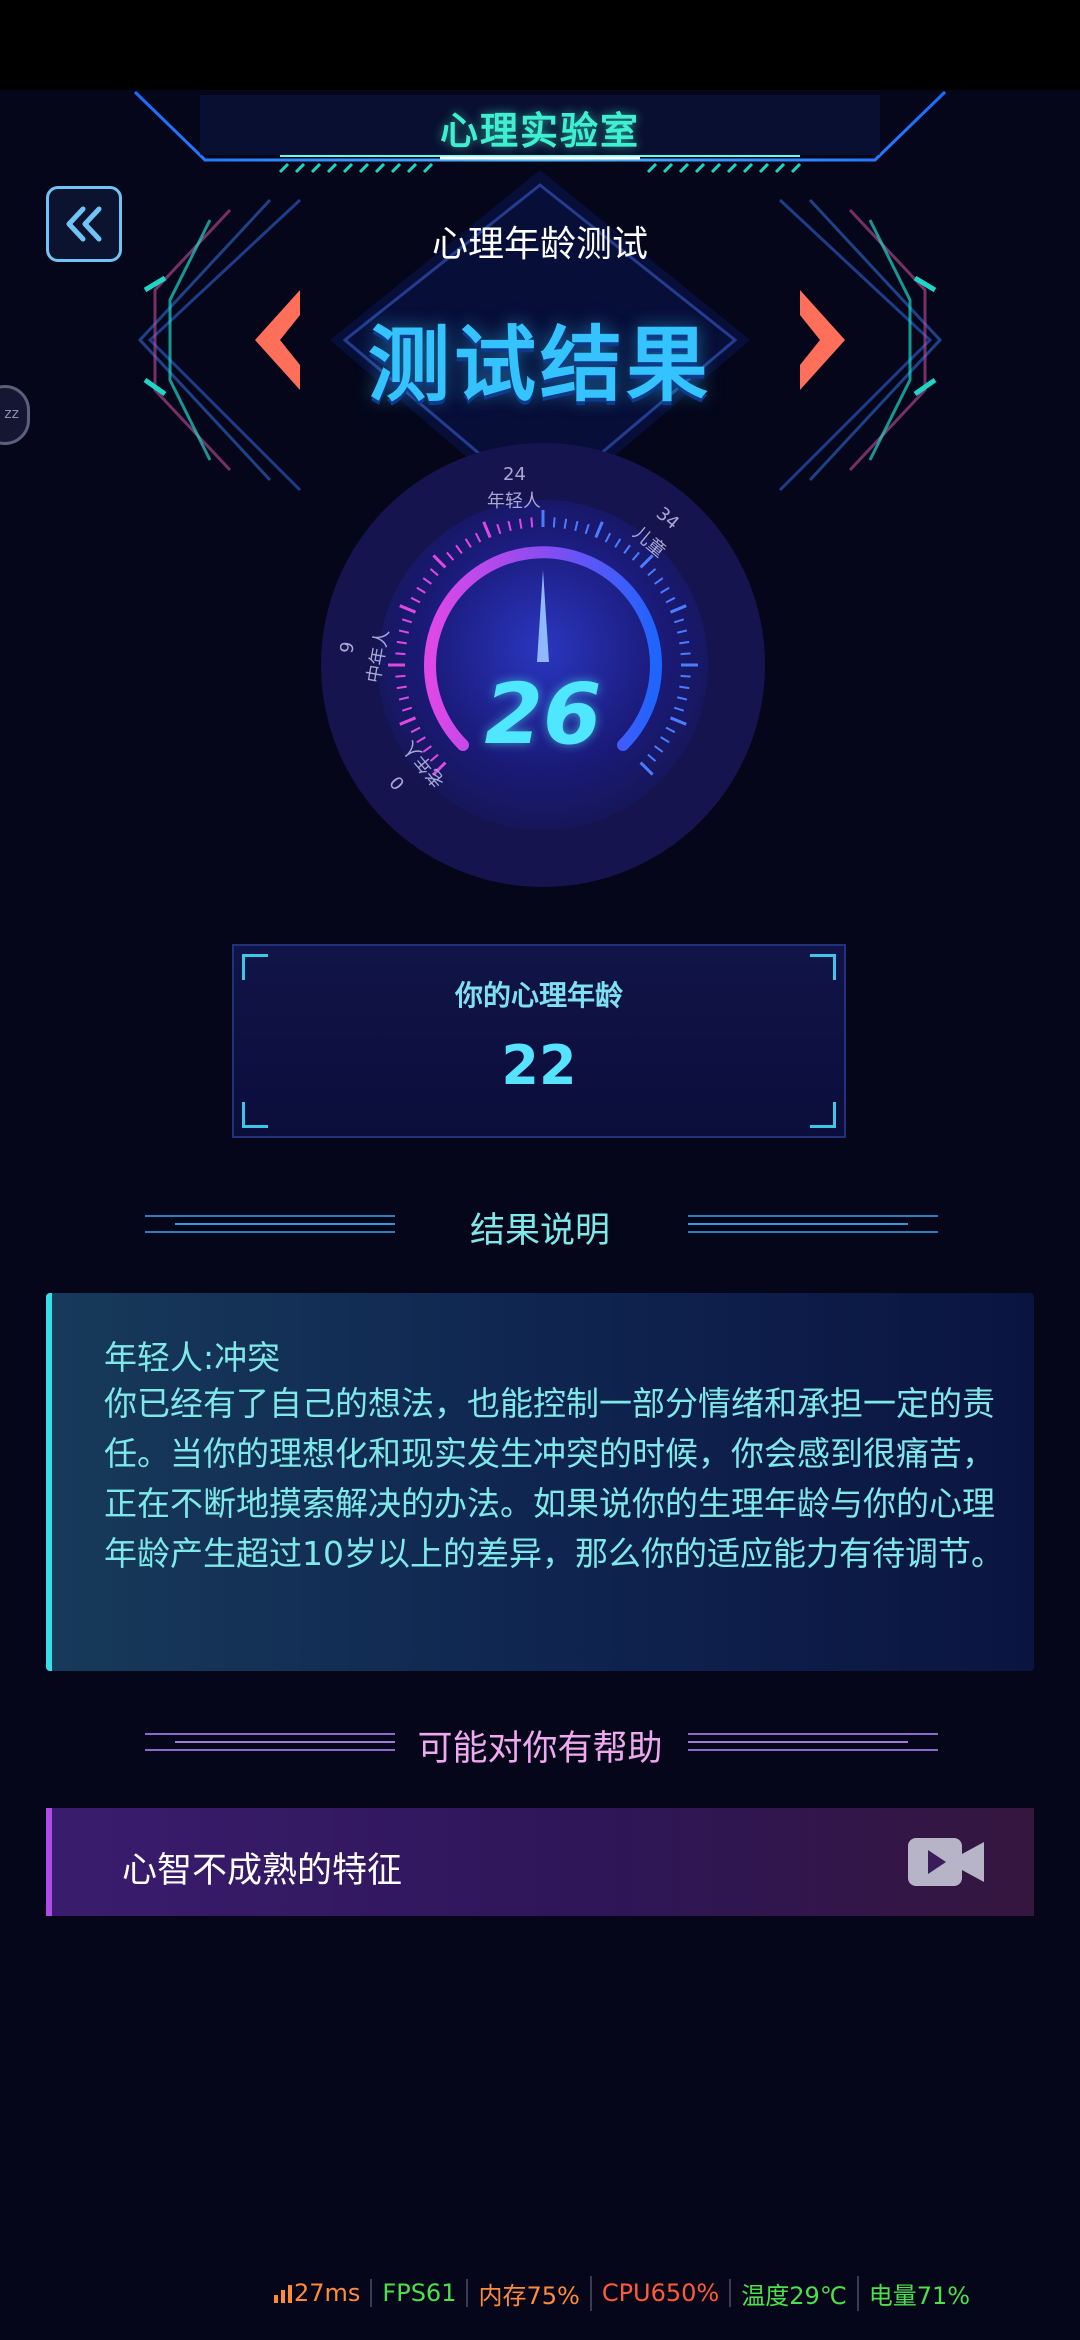 The height and width of the screenshot is (2340, 1080). What do you see at coordinates (539, 365) in the screenshot?
I see `page-title: 测试结果` at bounding box center [539, 365].